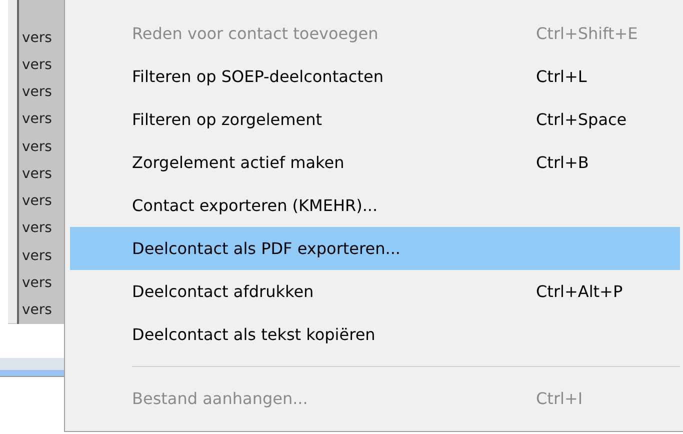  I want to click on menu-item: Zorgelement actief maken Ctrl+B, so click(375, 162).